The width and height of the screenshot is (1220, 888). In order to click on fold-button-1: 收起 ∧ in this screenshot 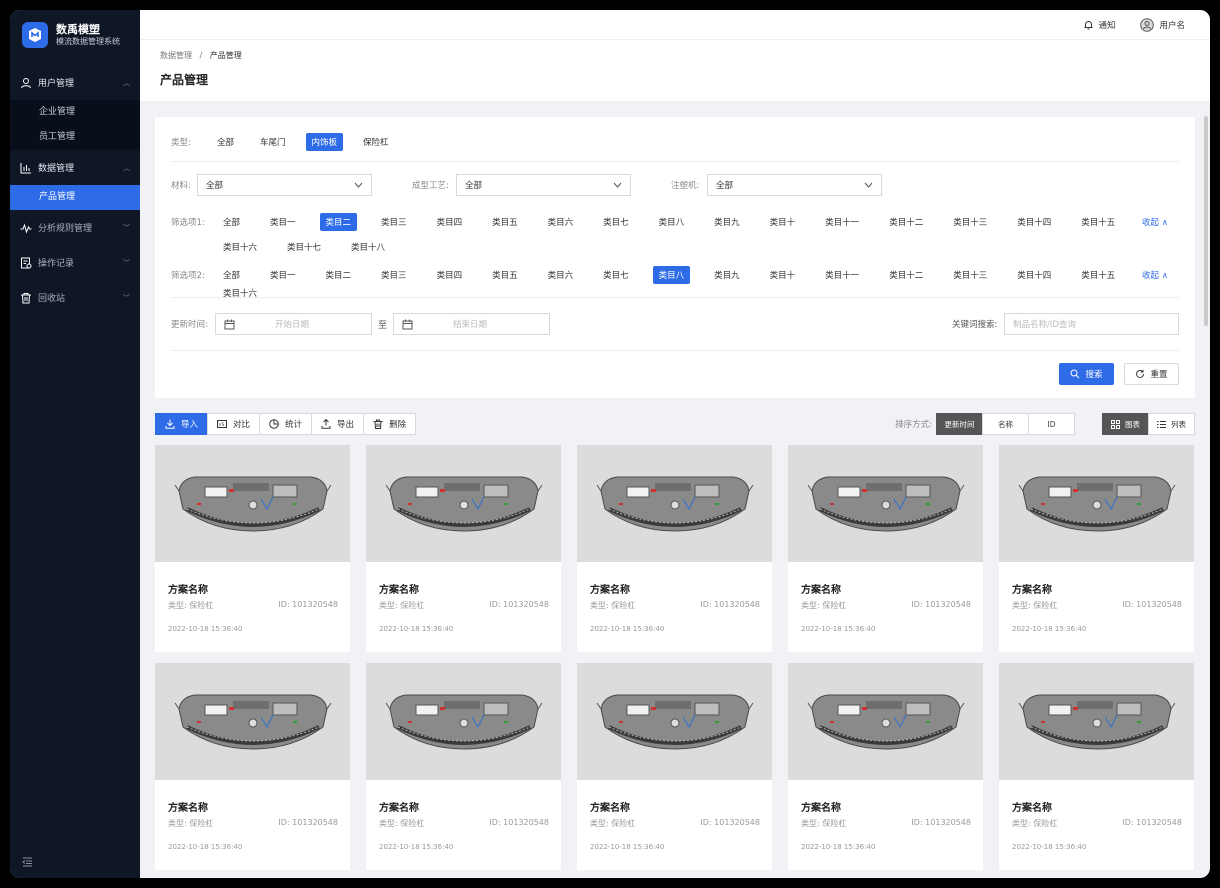, I will do `click(1155, 222)`.